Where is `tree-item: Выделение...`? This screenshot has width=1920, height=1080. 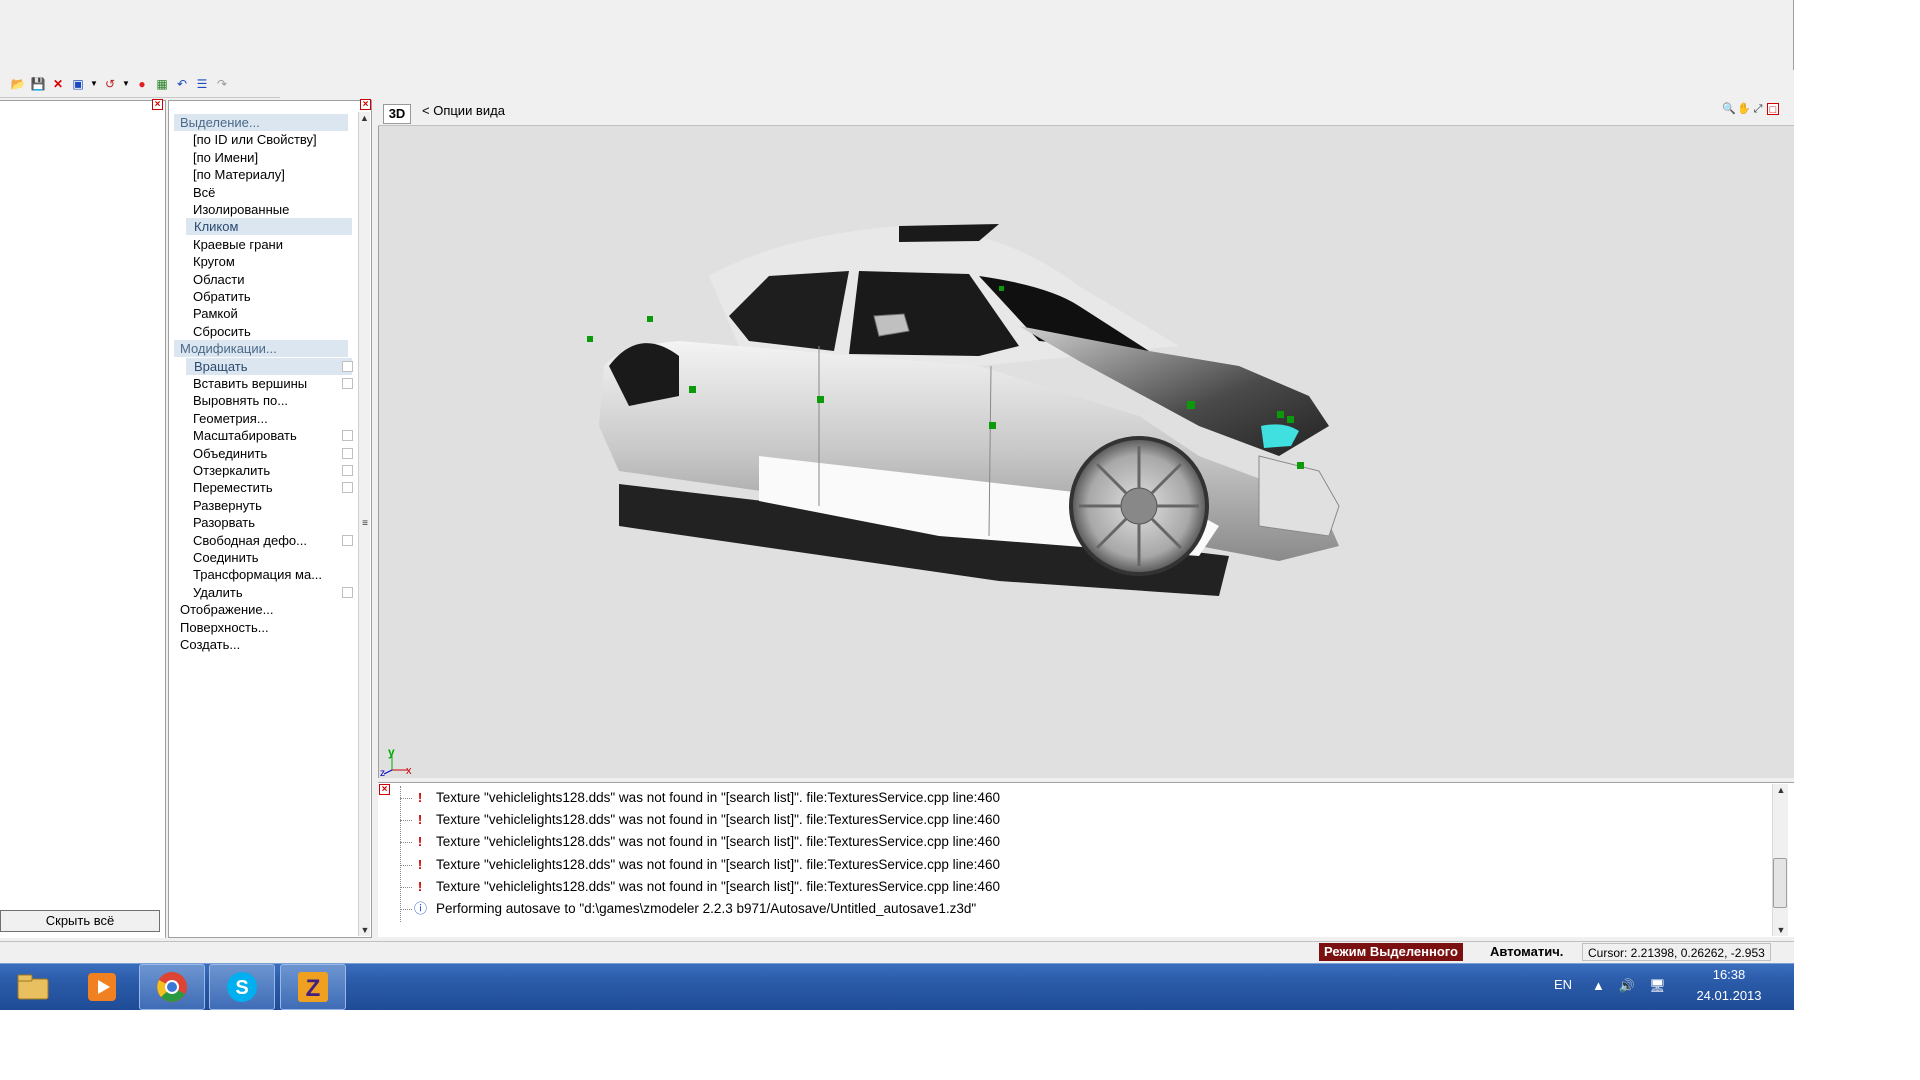
tree-item: Выделение... is located at coordinates (261, 122).